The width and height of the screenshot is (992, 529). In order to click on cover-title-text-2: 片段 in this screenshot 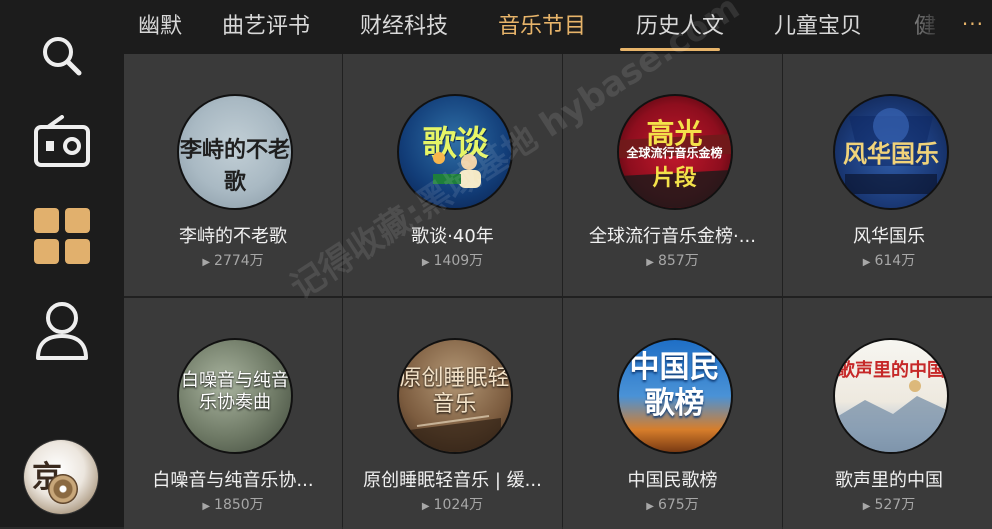, I will do `click(674, 178)`.